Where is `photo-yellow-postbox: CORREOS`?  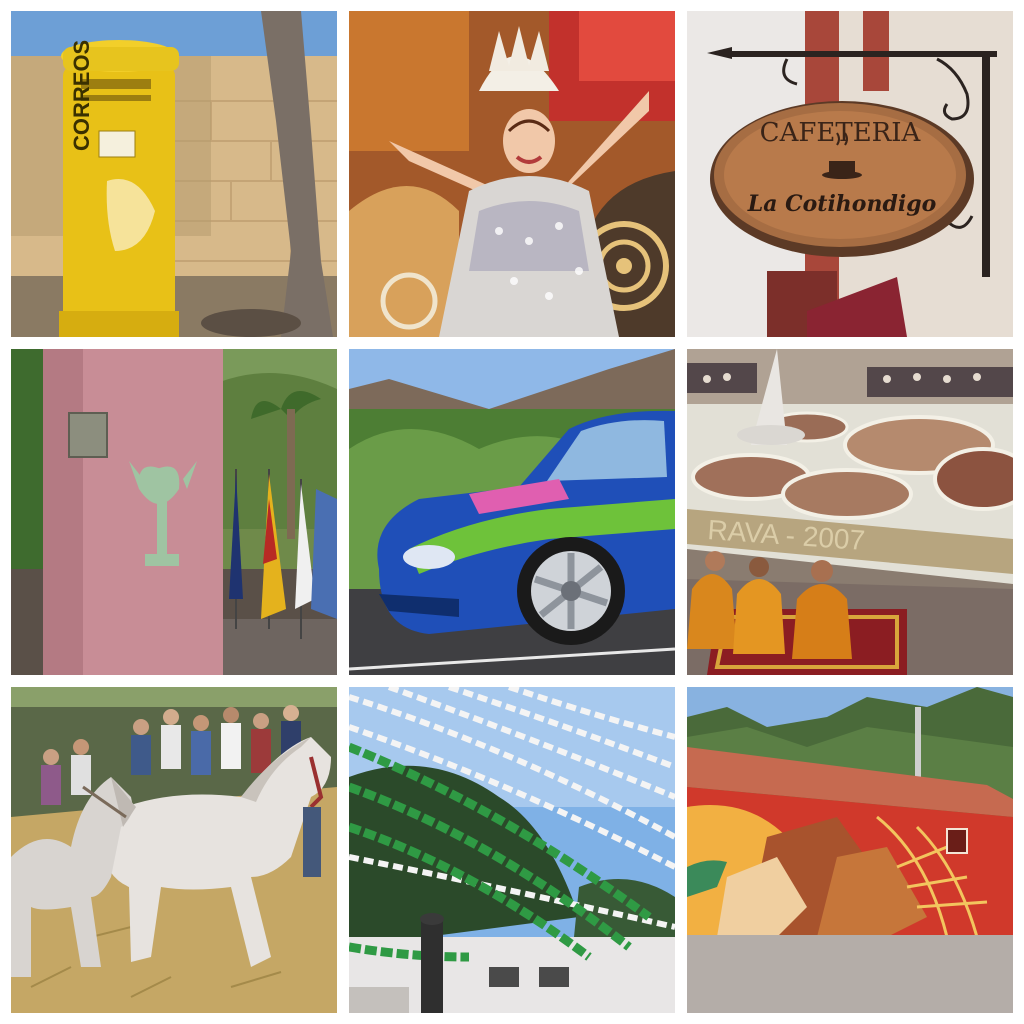 photo-yellow-postbox: CORREOS is located at coordinates (174, 174).